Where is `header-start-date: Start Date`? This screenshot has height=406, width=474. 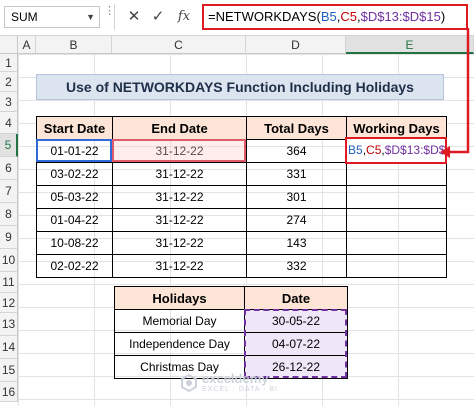
header-start-date: Start Date is located at coordinates (74, 128).